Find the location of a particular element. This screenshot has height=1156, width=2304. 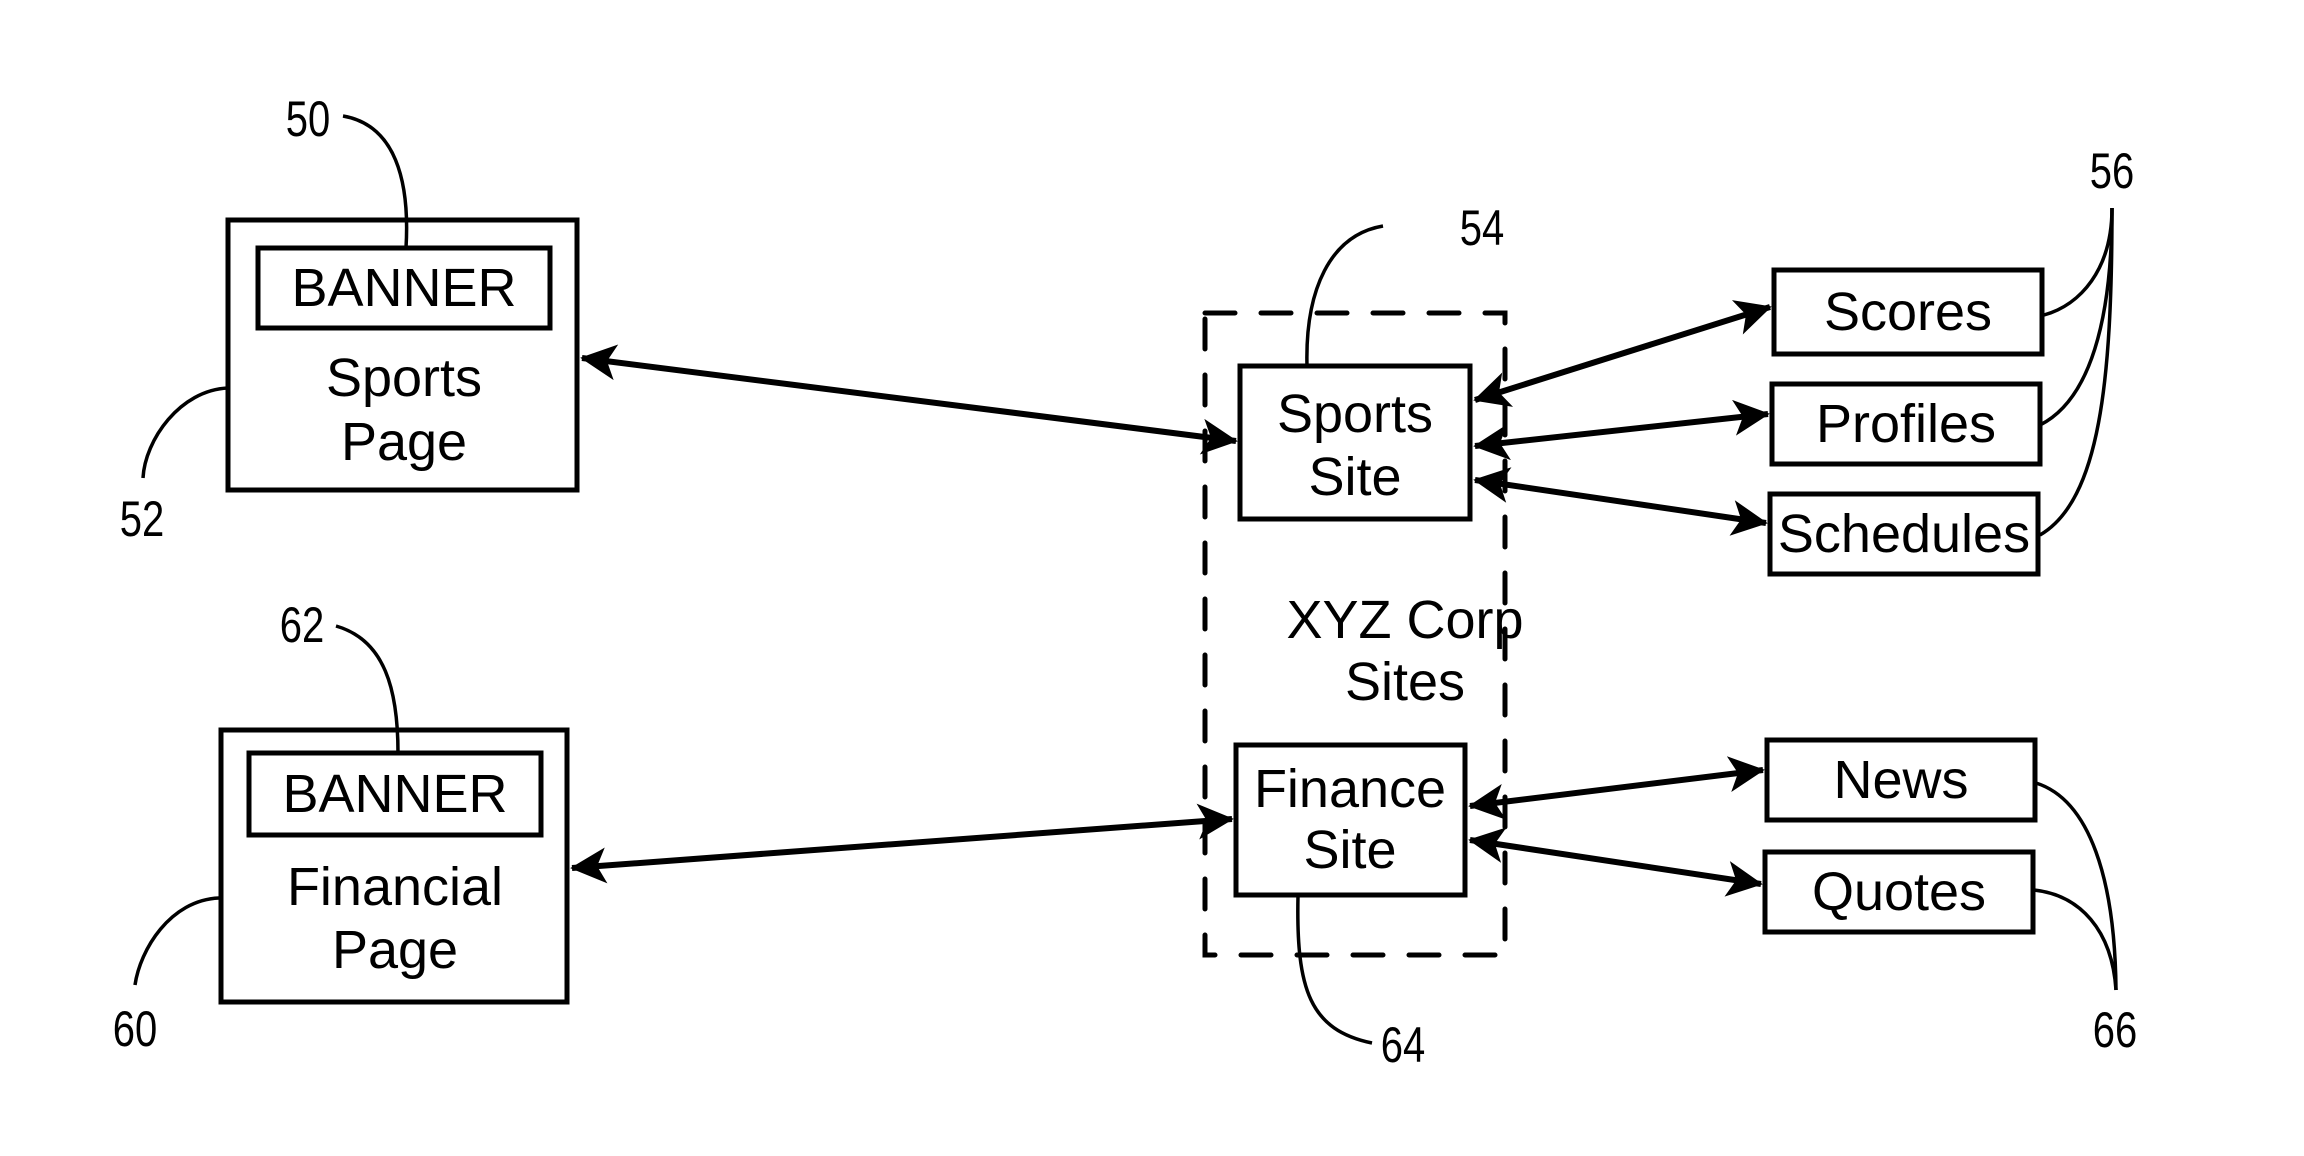

subsite-profiles: Profiles is located at coordinates (1906, 424).